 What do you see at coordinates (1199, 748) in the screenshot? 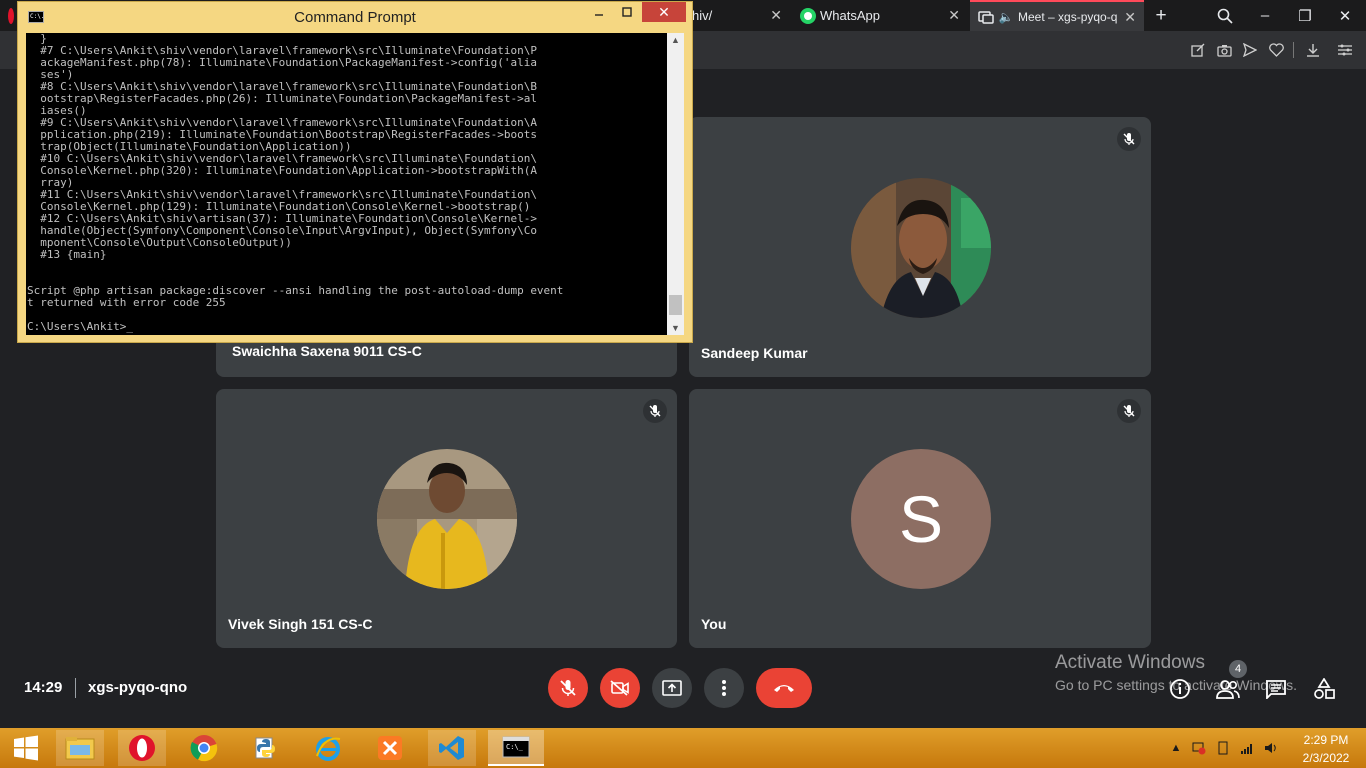
I see `network-error-icon` at bounding box center [1199, 748].